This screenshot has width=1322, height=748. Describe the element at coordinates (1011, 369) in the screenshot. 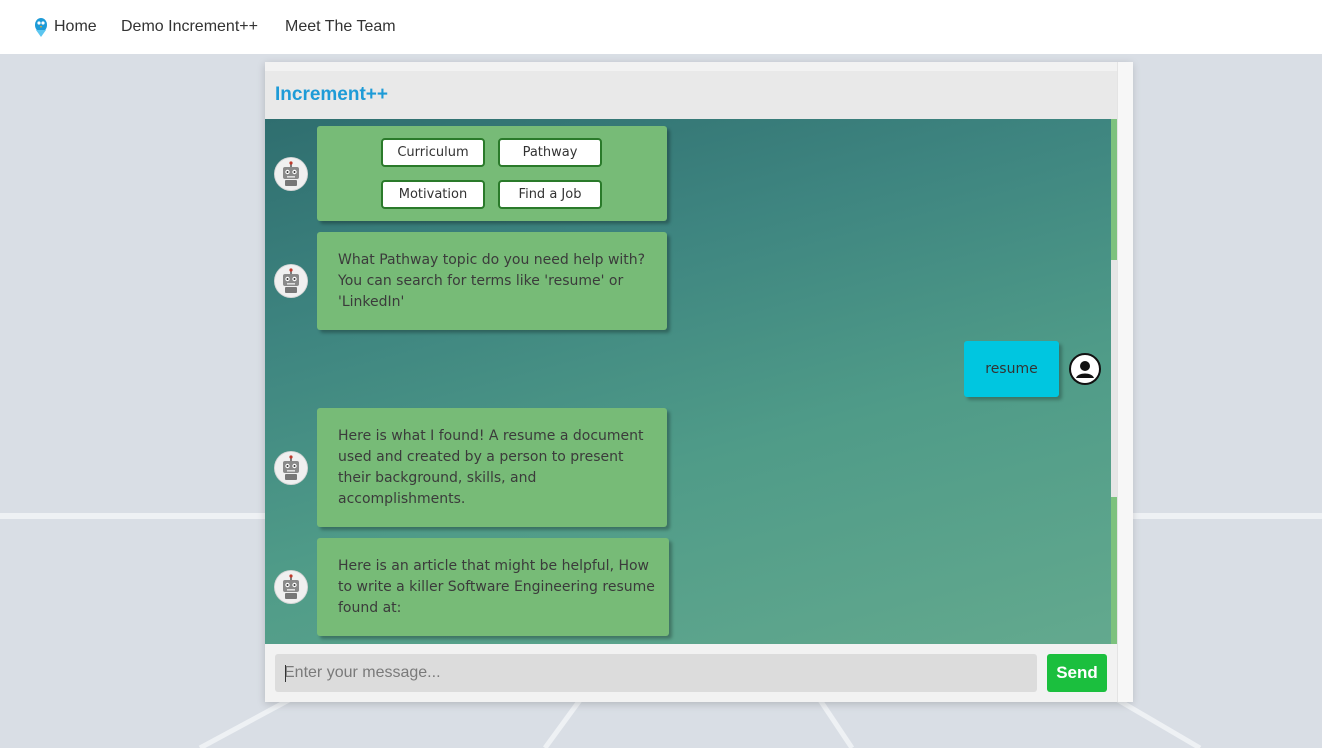

I see `user-message: resume` at that location.